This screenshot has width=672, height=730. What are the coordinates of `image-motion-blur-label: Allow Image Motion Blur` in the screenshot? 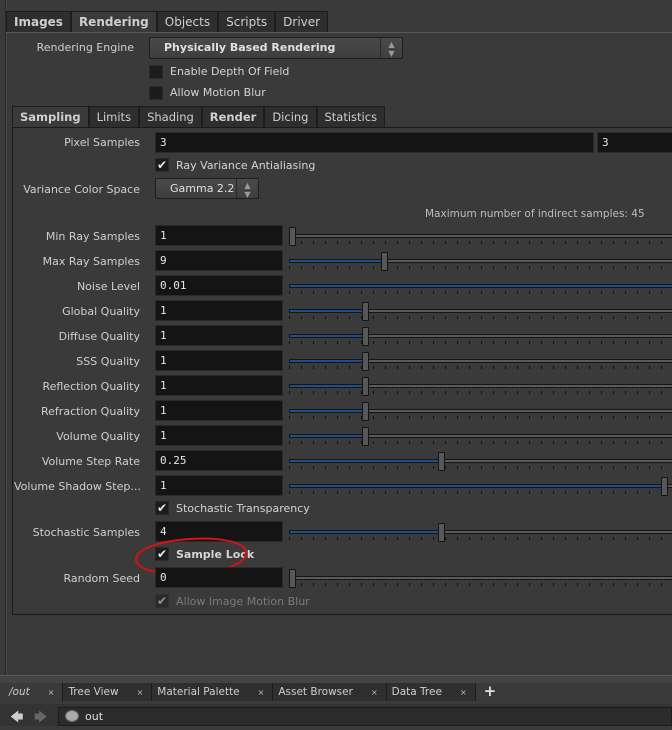 It's located at (243, 601).